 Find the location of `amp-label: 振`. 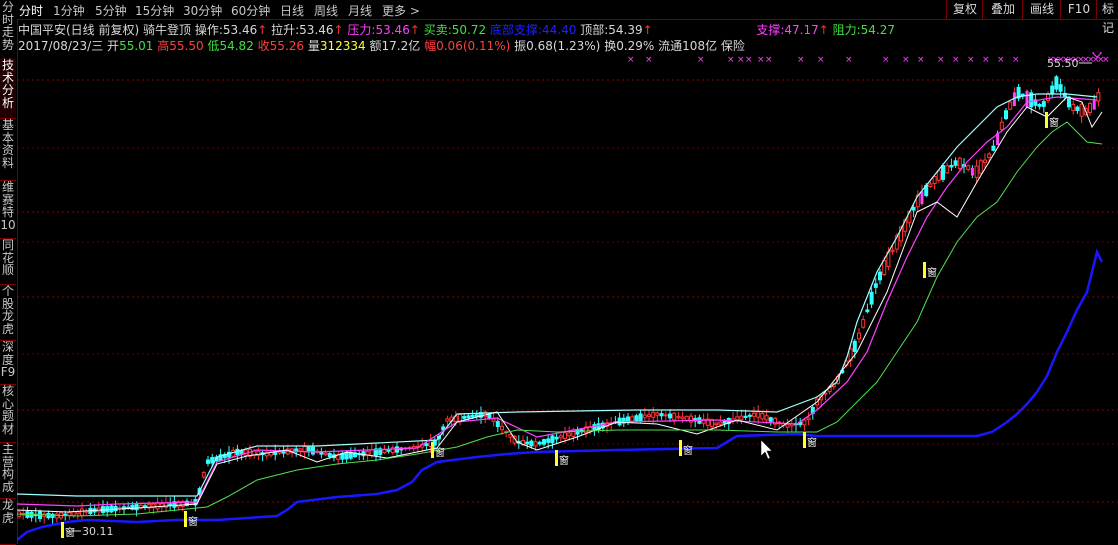

amp-label: 振 is located at coordinates (520, 46).